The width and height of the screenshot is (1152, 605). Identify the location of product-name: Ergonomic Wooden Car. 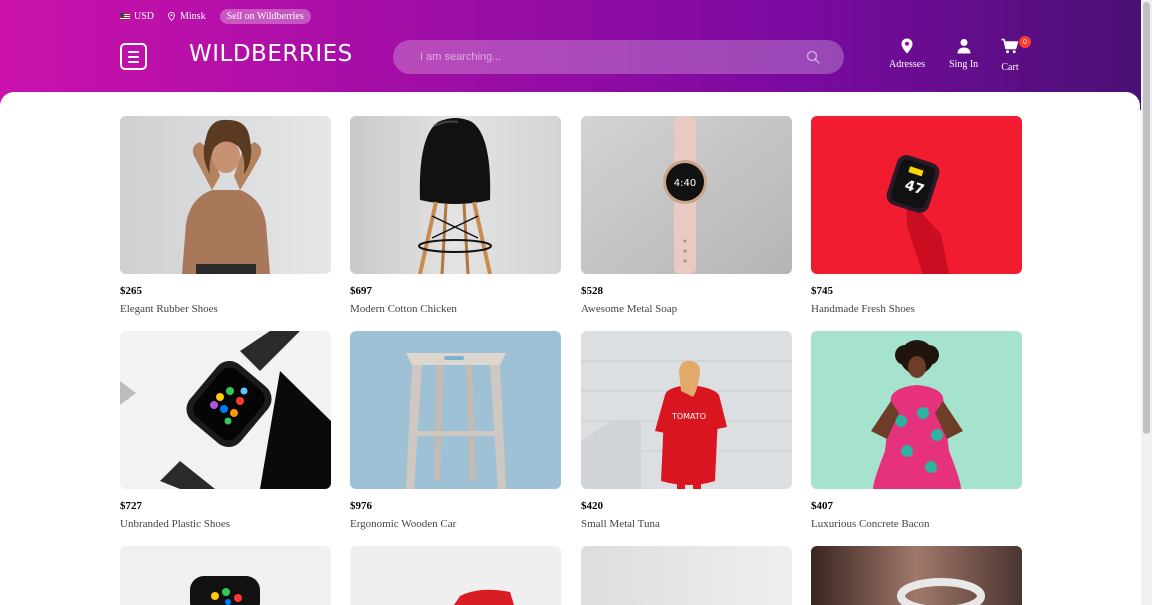
(455, 524).